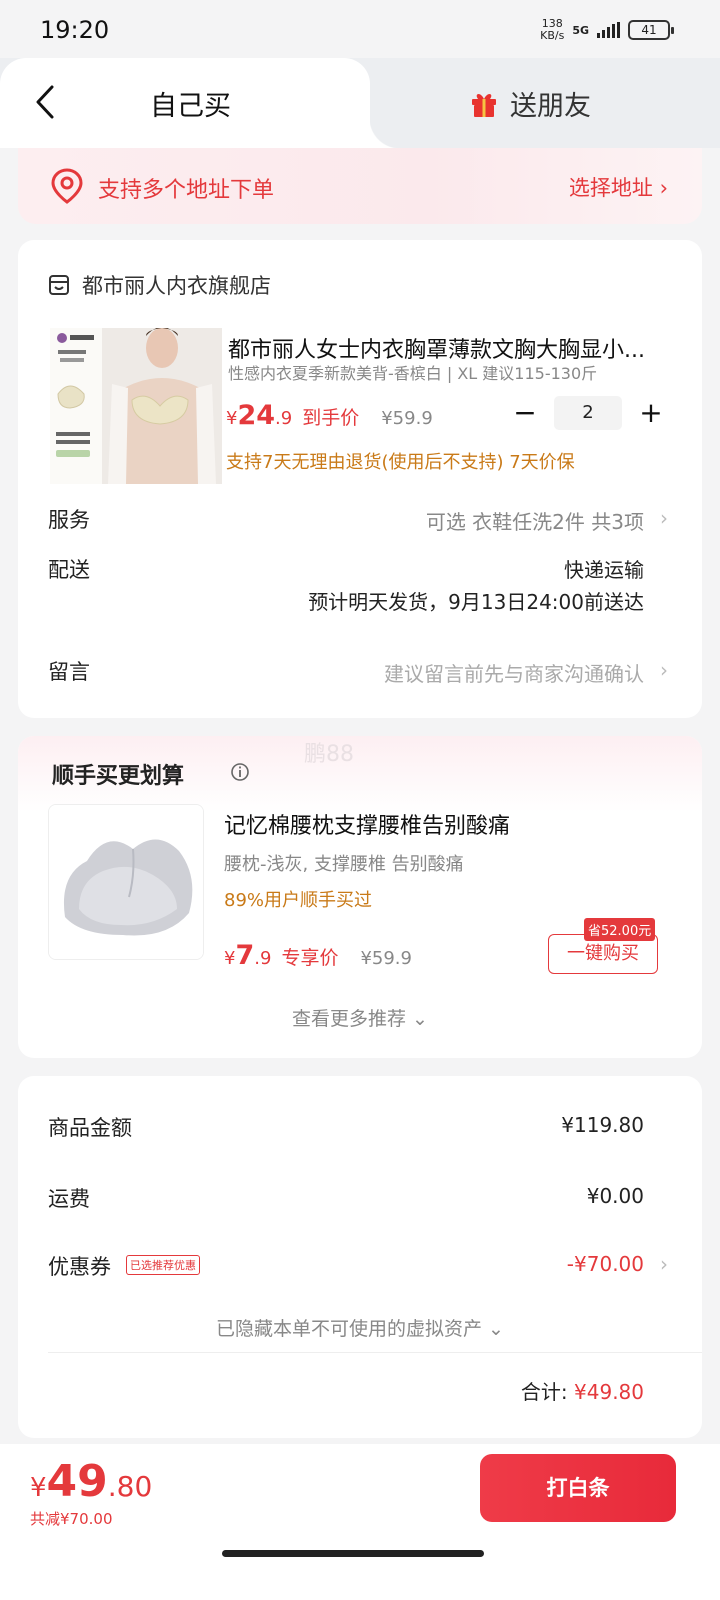  I want to click on tab-self-buy: 自己买, so click(200, 103).